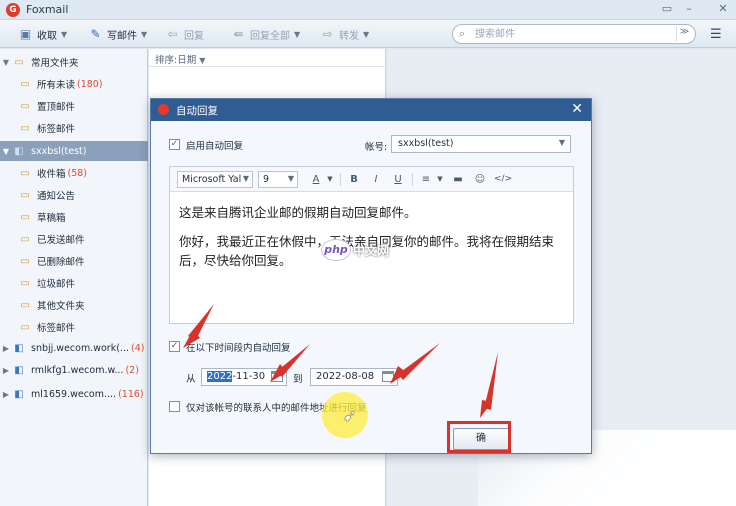 The width and height of the screenshot is (736, 506). What do you see at coordinates (355, 250) in the screenshot?
I see `watermark: php 中文网` at bounding box center [355, 250].